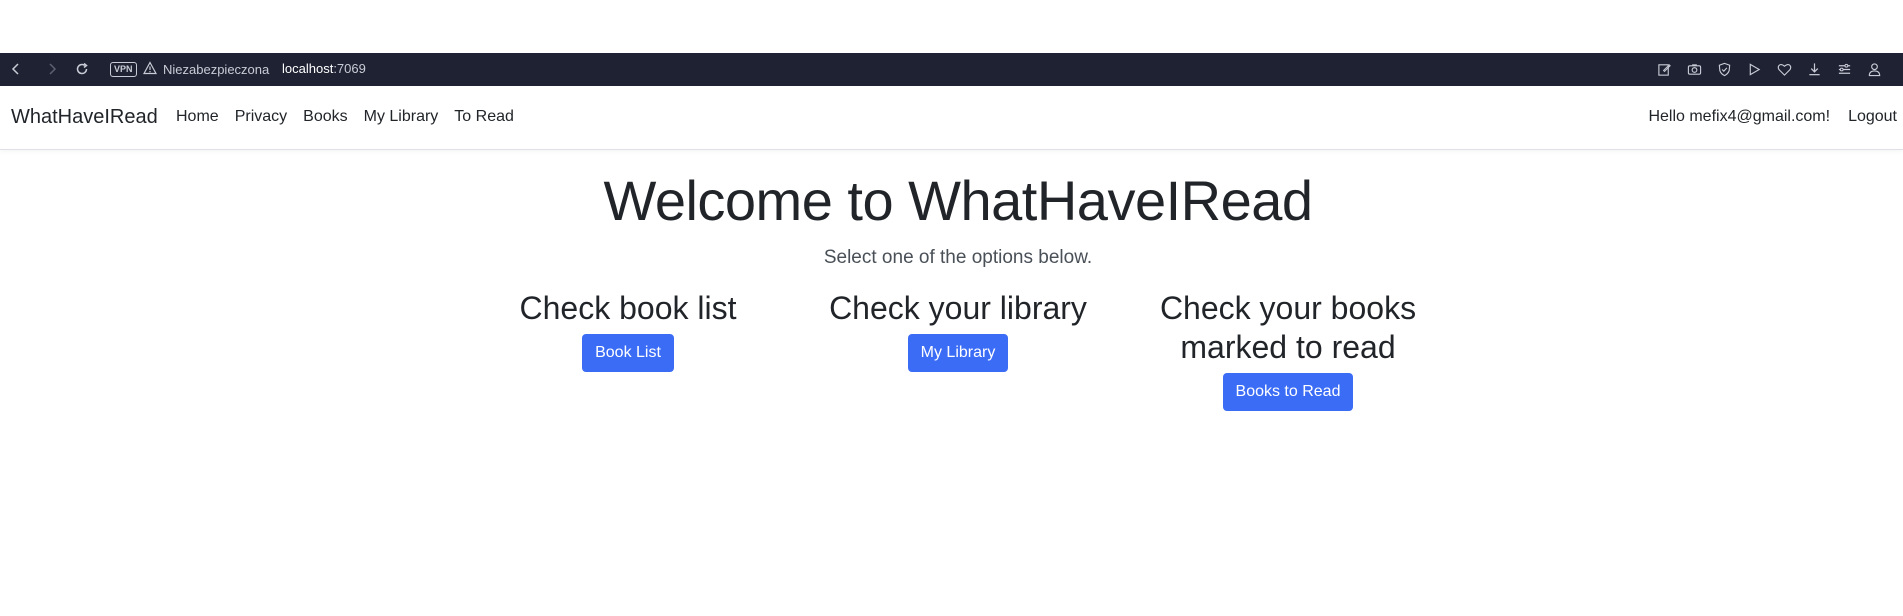 The height and width of the screenshot is (616, 1903). Describe the element at coordinates (1288, 392) in the screenshot. I see `books-to-read-button: Books to Read` at that location.